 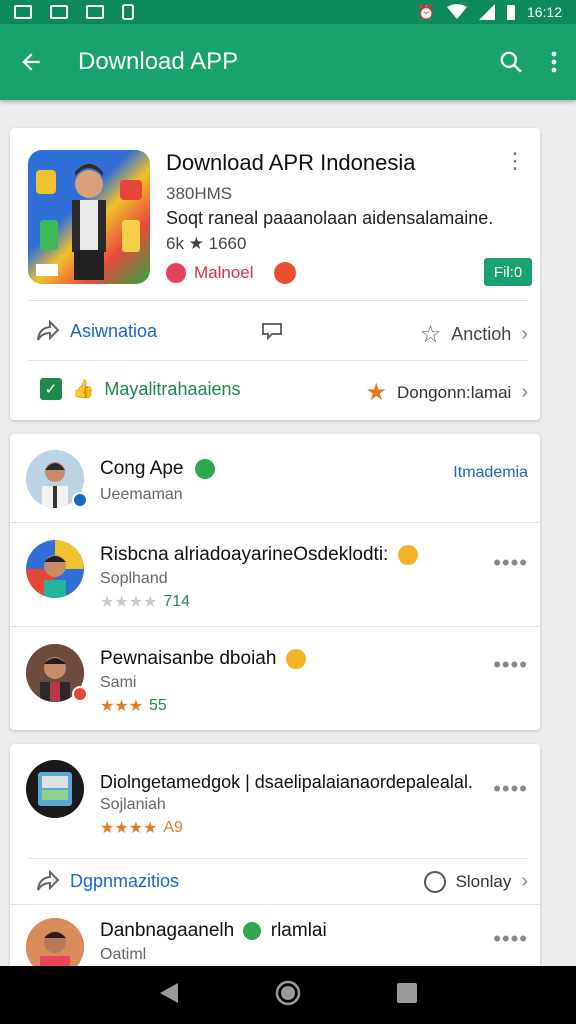 What do you see at coordinates (483, 881) in the screenshot?
I see `right-label: Slonlay` at bounding box center [483, 881].